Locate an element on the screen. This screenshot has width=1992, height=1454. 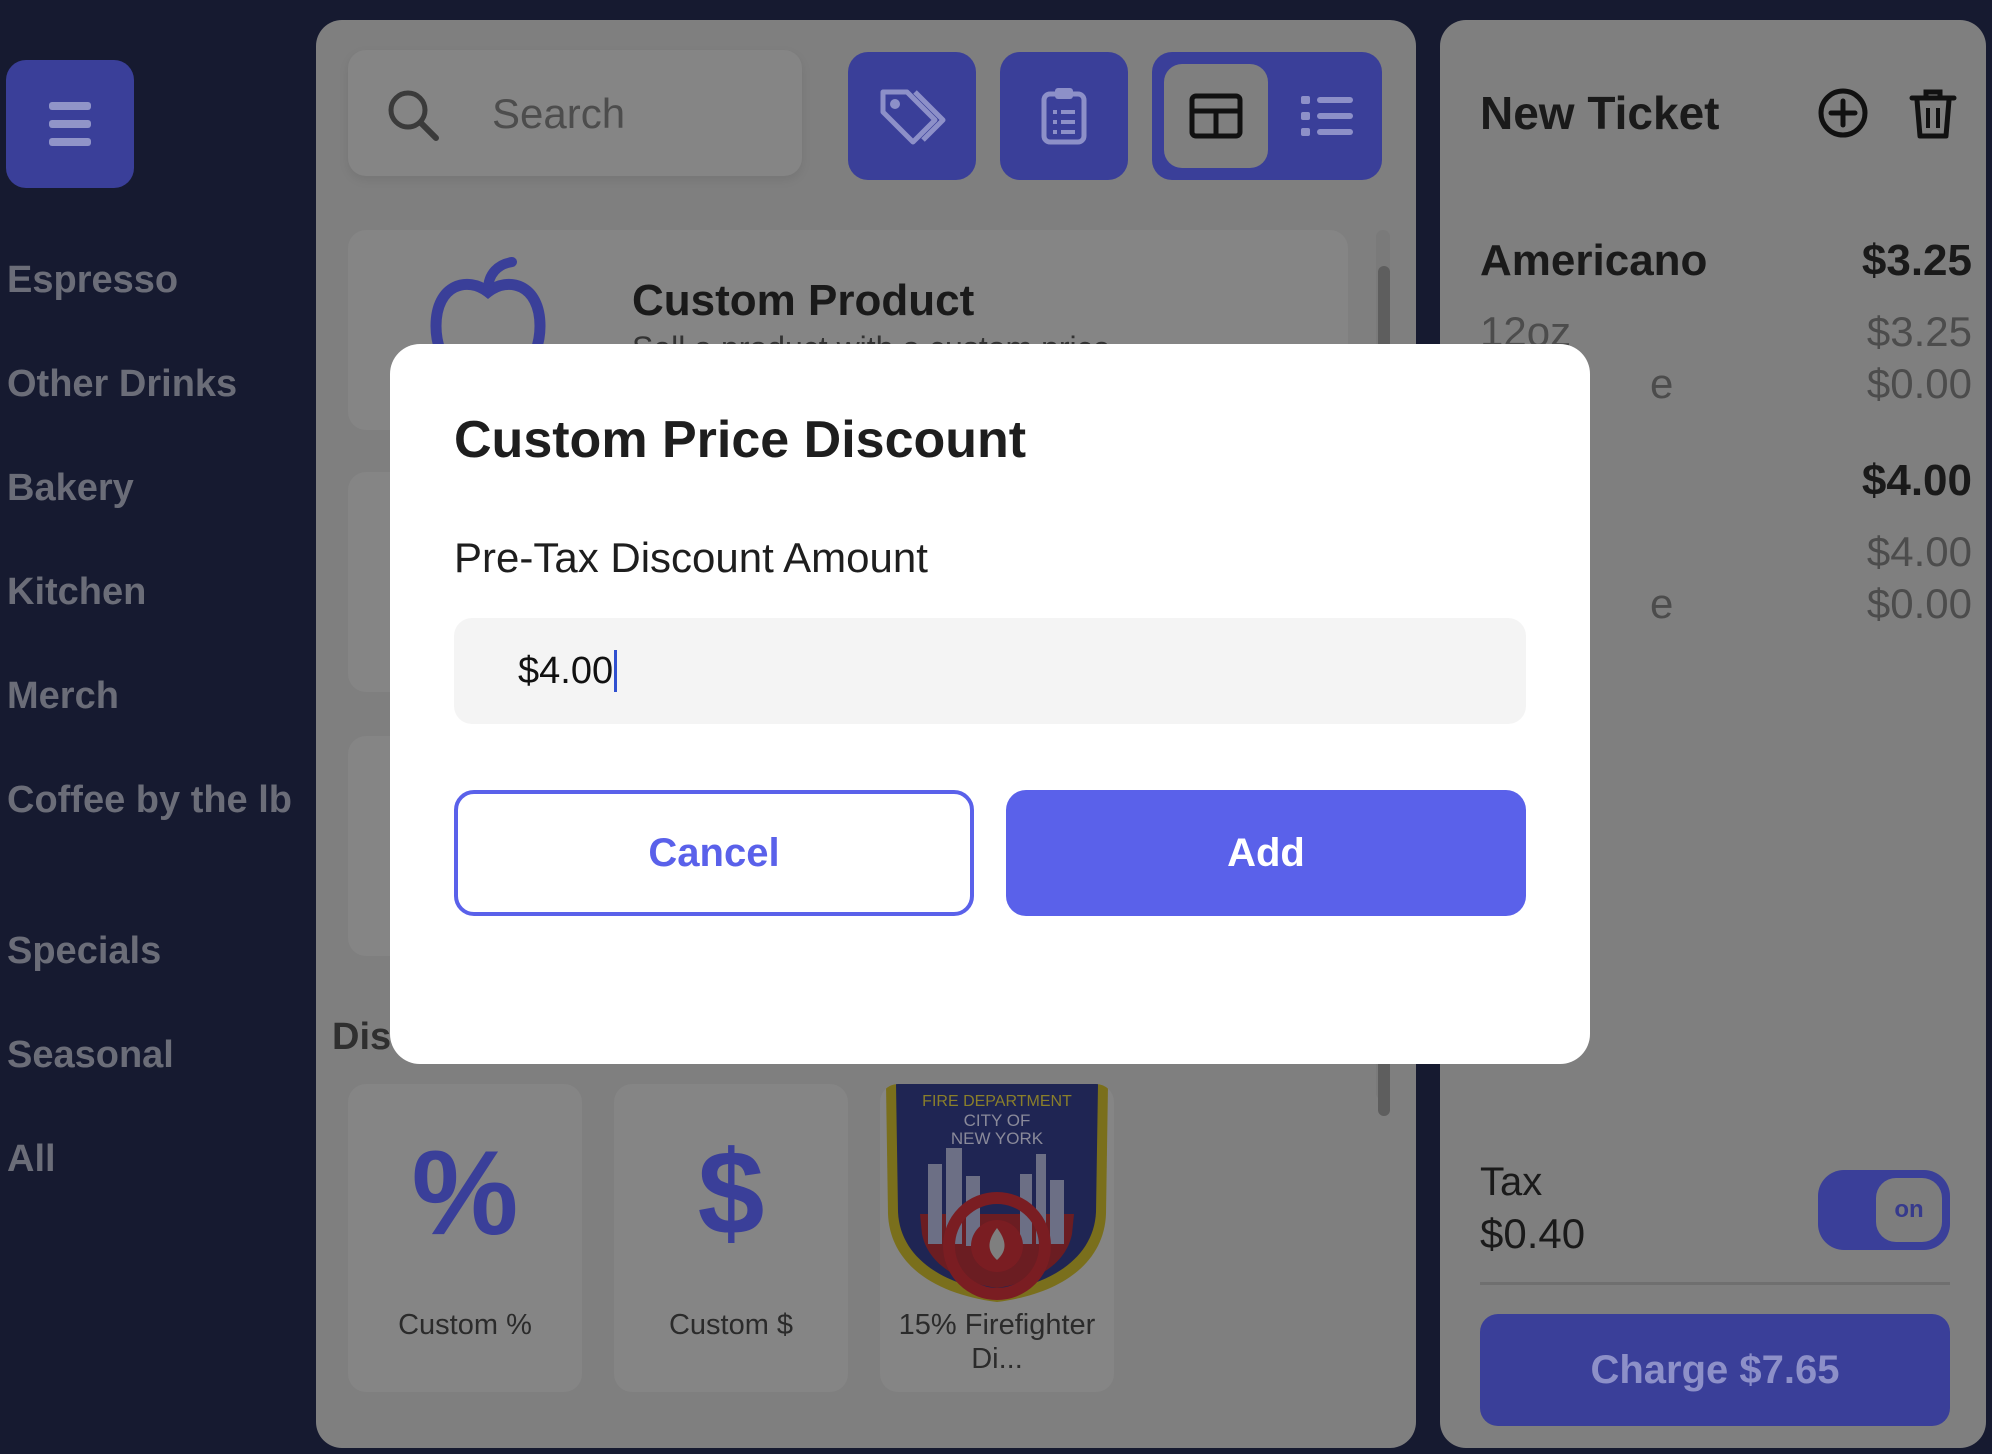
cancel-button: Cancel is located at coordinates (714, 853).